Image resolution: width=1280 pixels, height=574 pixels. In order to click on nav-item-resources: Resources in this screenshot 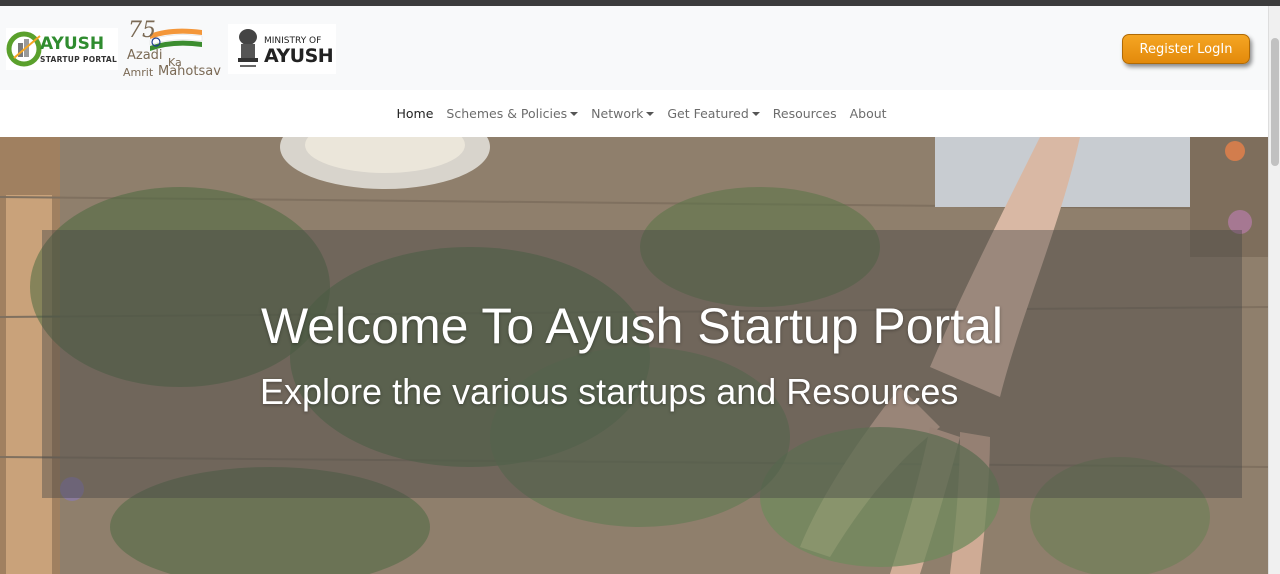, I will do `click(804, 113)`.